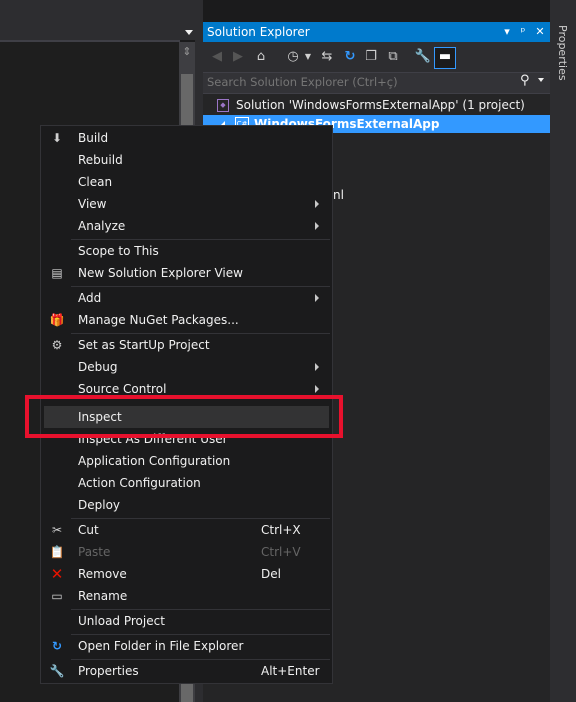 This screenshot has width=576, height=702. What do you see at coordinates (103, 596) in the screenshot?
I see `menu-item-label: Rename` at bounding box center [103, 596].